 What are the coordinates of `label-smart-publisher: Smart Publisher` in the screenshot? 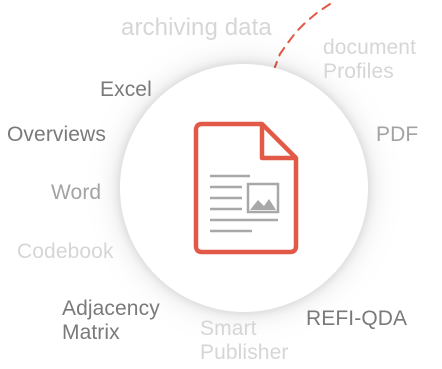 It's located at (244, 341).